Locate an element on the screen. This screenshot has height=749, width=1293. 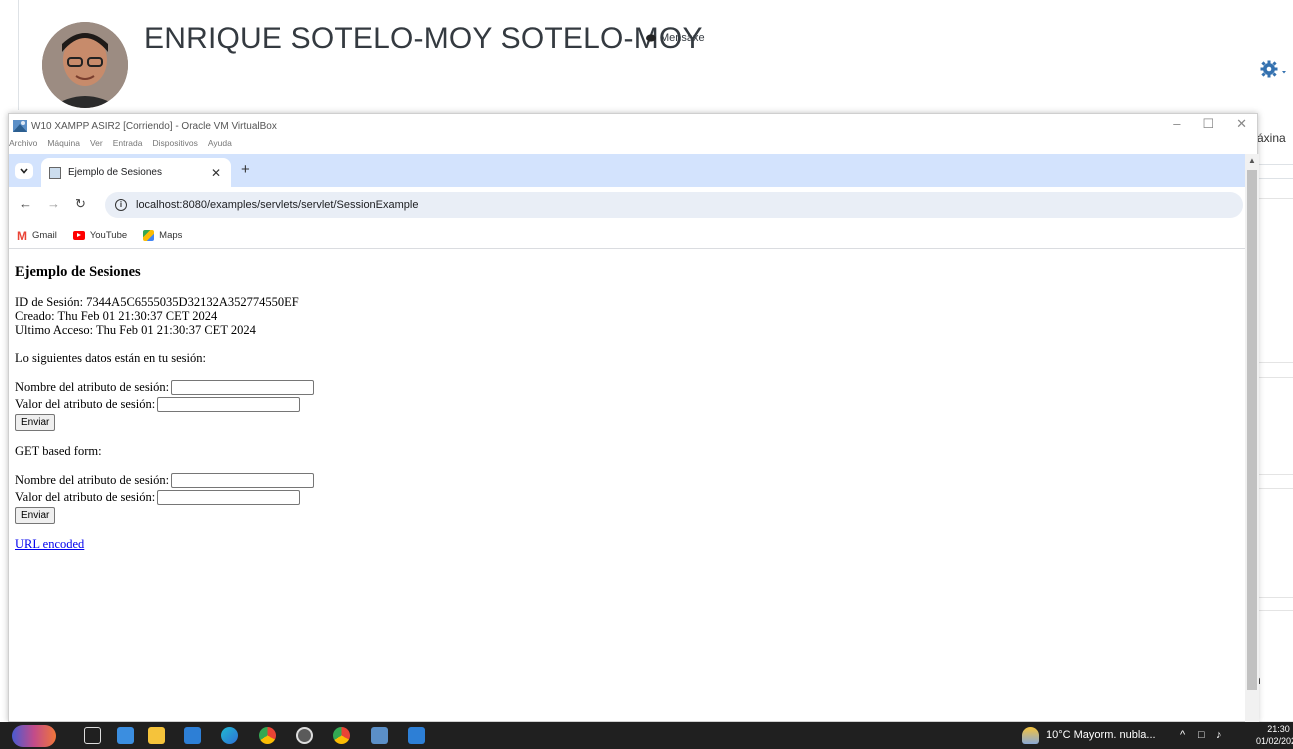
form2-value-input is located at coordinates (229, 497).